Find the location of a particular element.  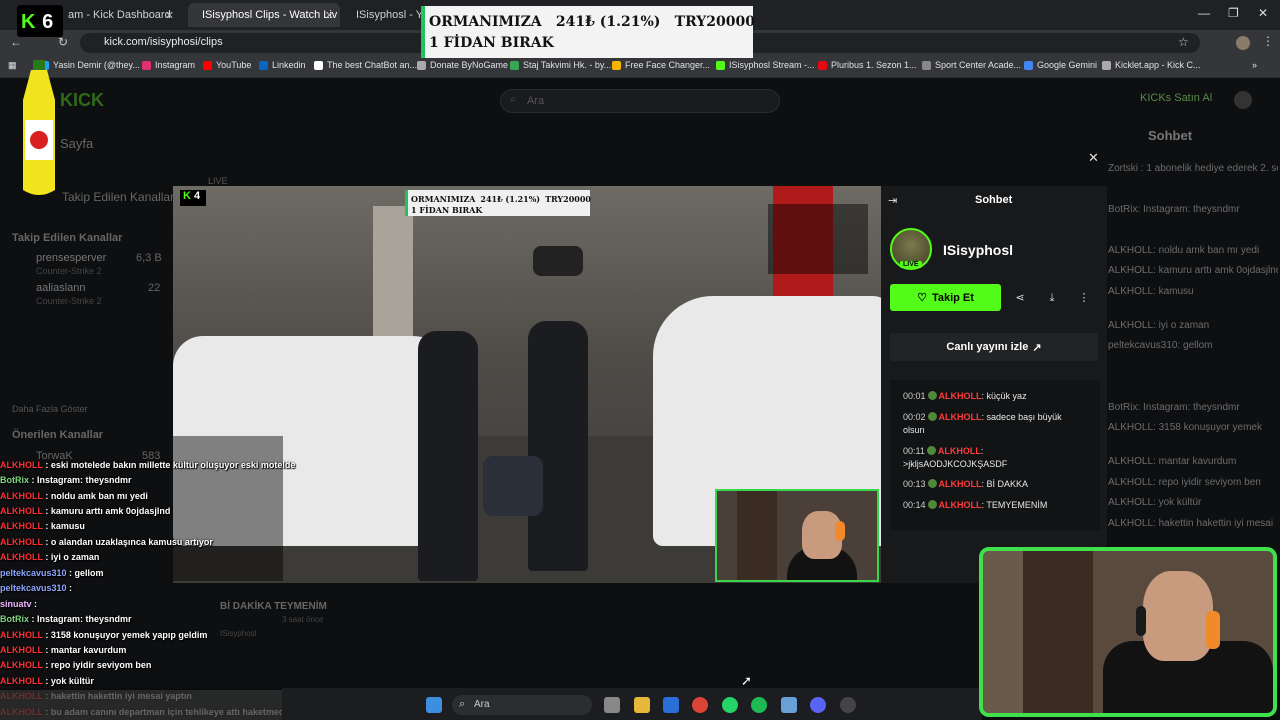

overlay-chat-bottom is located at coordinates (141, 705).